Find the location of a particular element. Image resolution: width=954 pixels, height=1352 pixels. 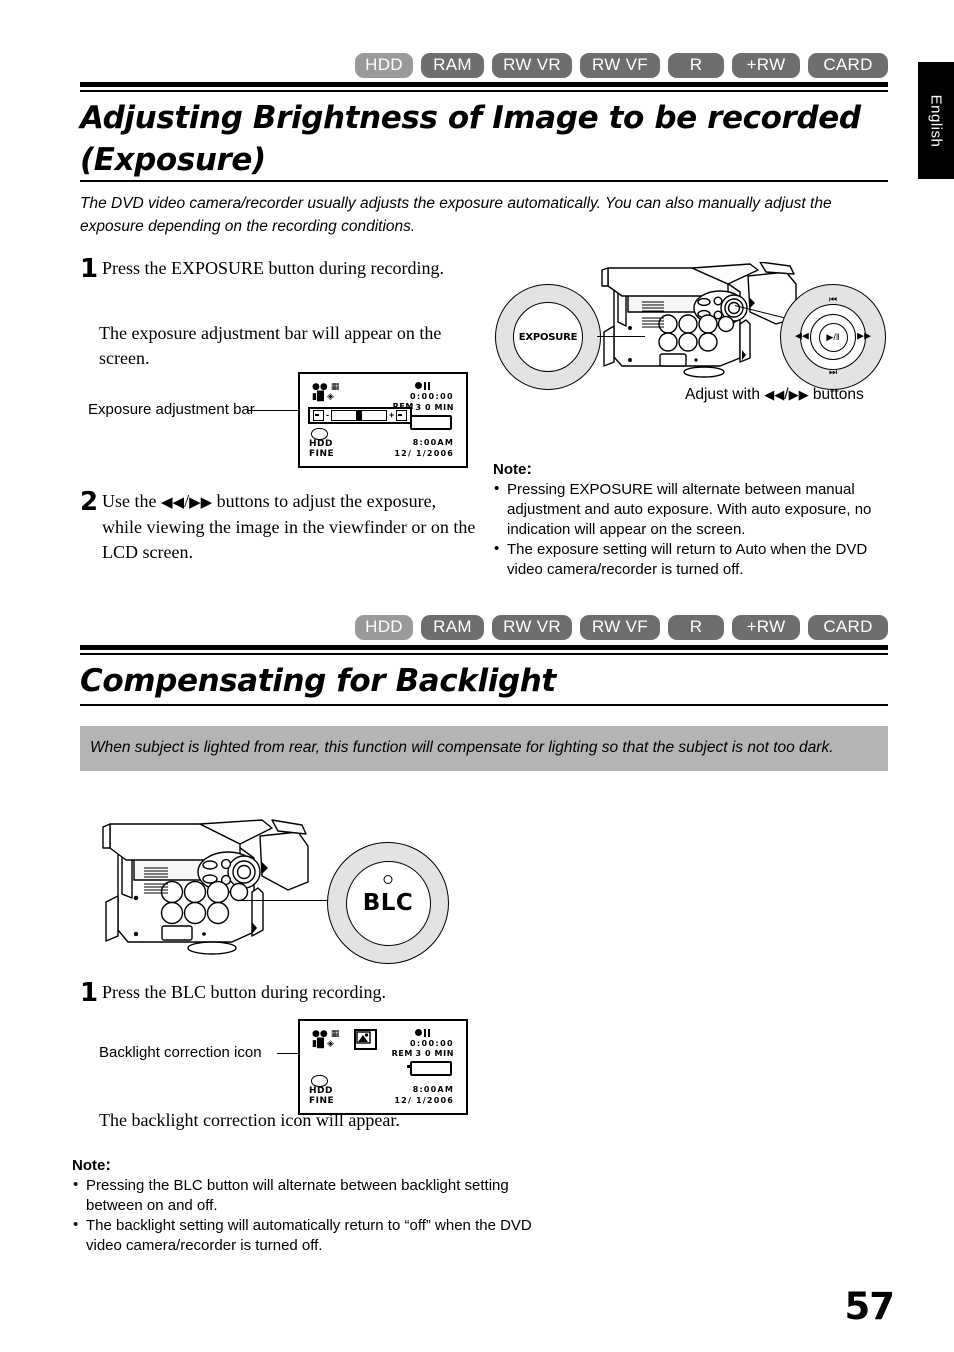

record-mode-icon: ●● ▦ is located at coordinates (326, 1034).